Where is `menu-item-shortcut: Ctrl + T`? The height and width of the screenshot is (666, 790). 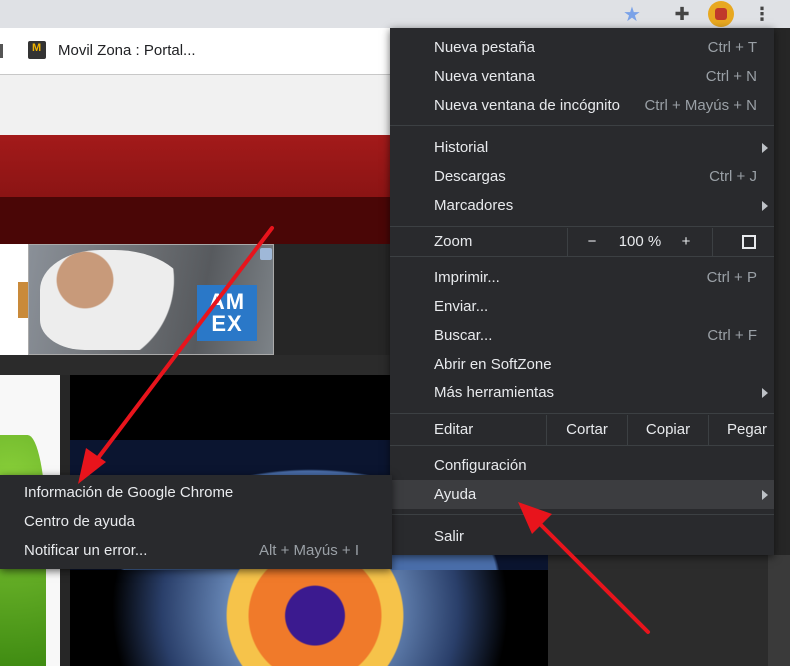
menu-item-shortcut: Ctrl + T is located at coordinates (732, 47).